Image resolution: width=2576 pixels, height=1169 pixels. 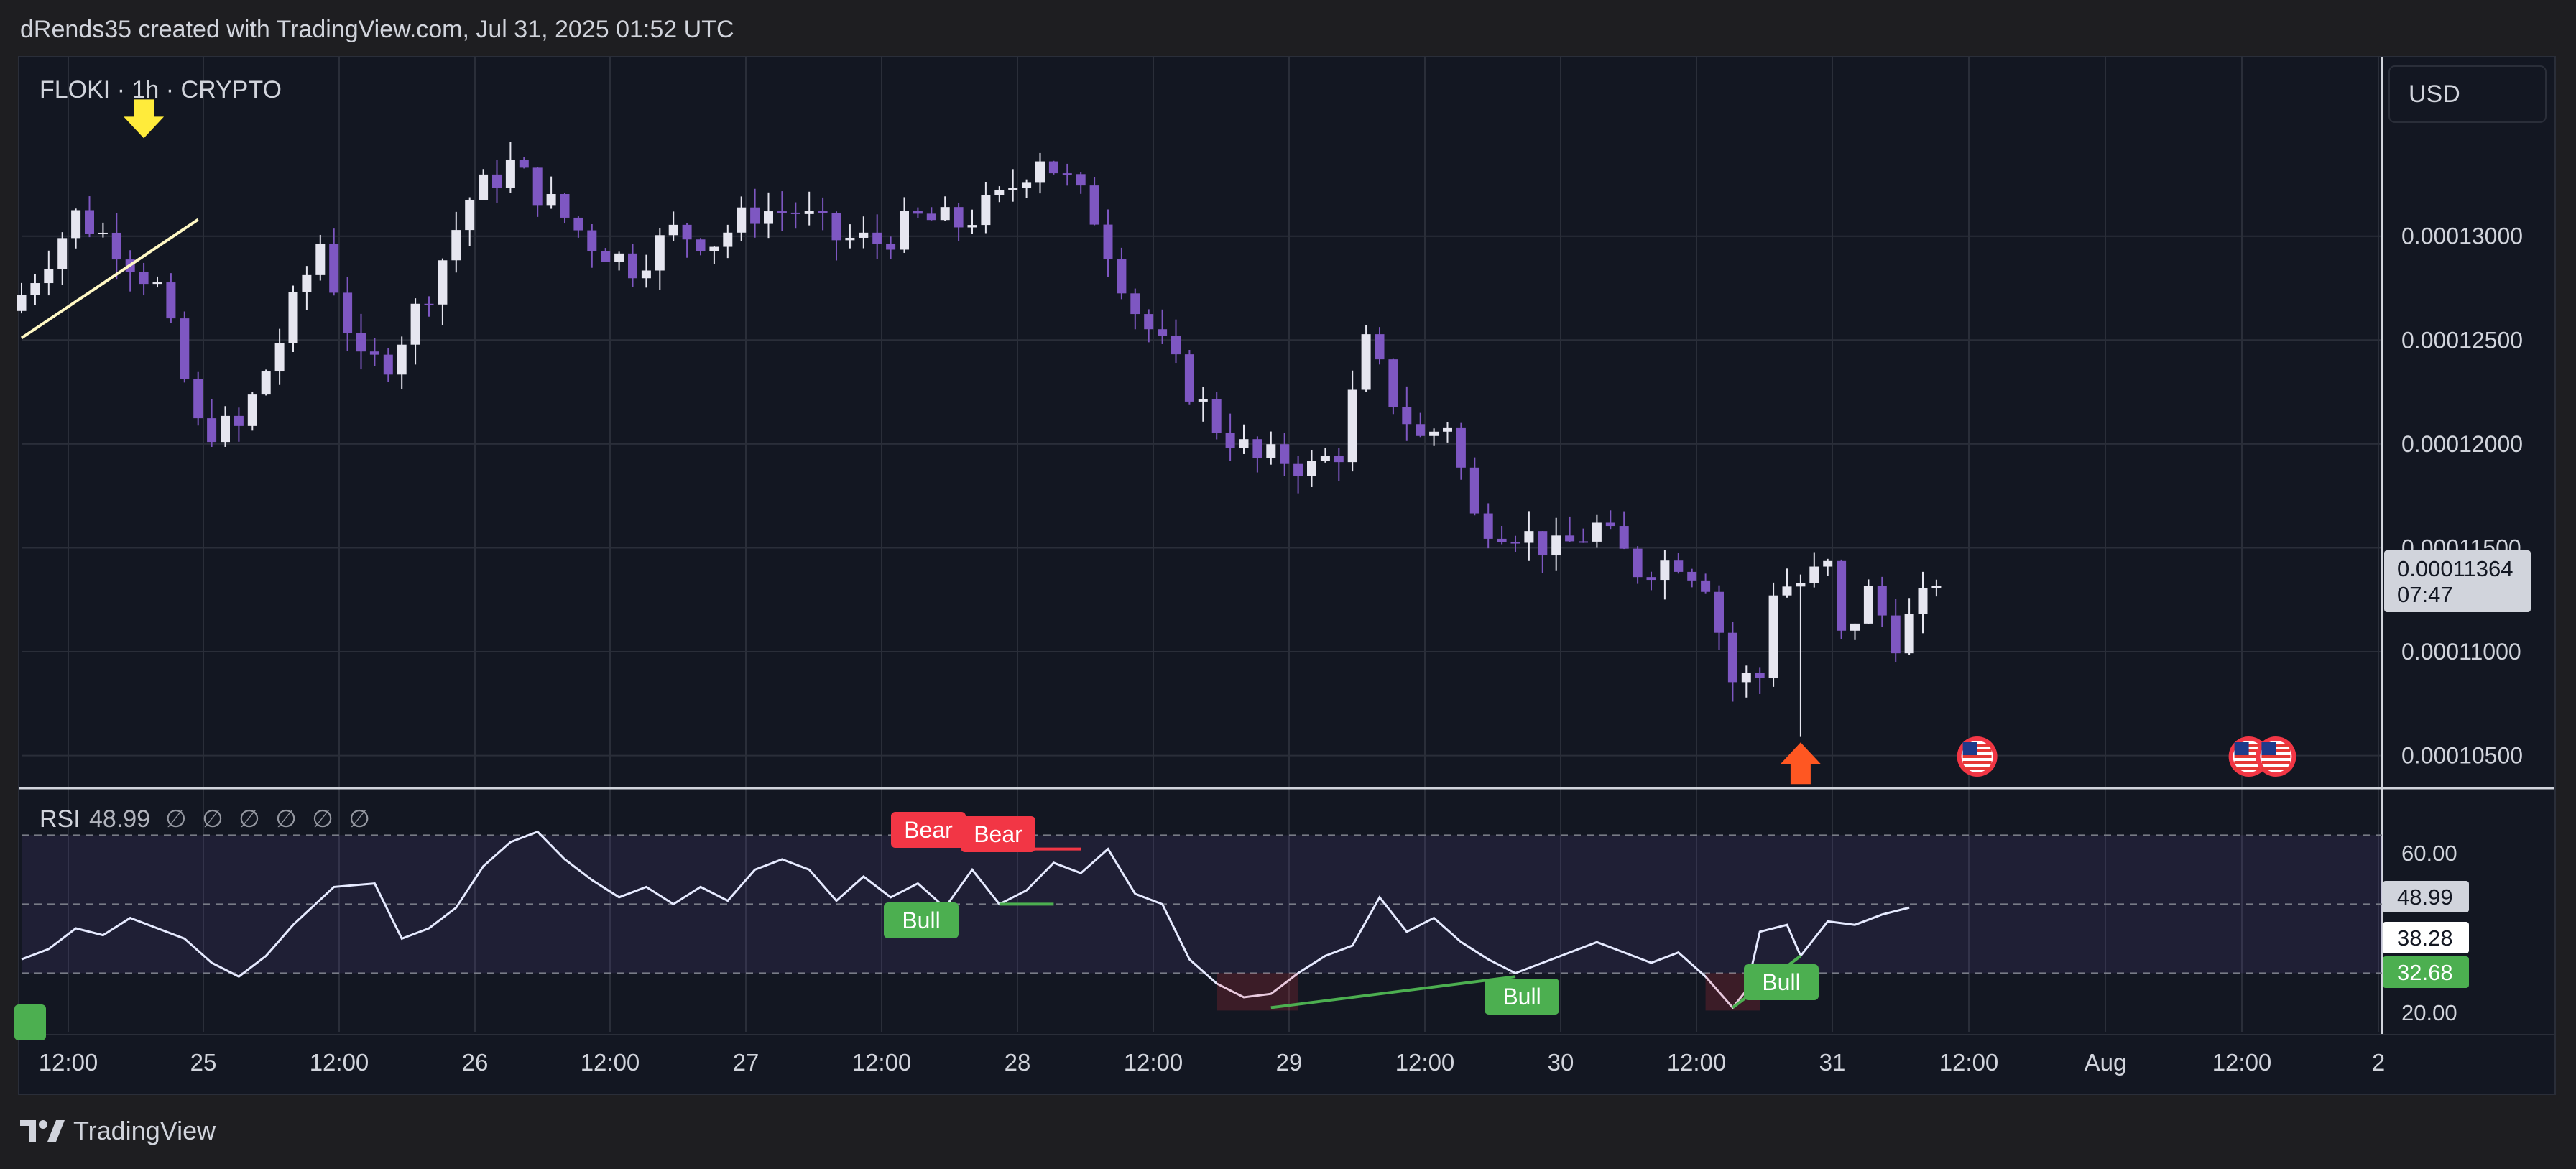 What do you see at coordinates (2462, 340) in the screenshot?
I see `price-axis-label: 0.00012500` at bounding box center [2462, 340].